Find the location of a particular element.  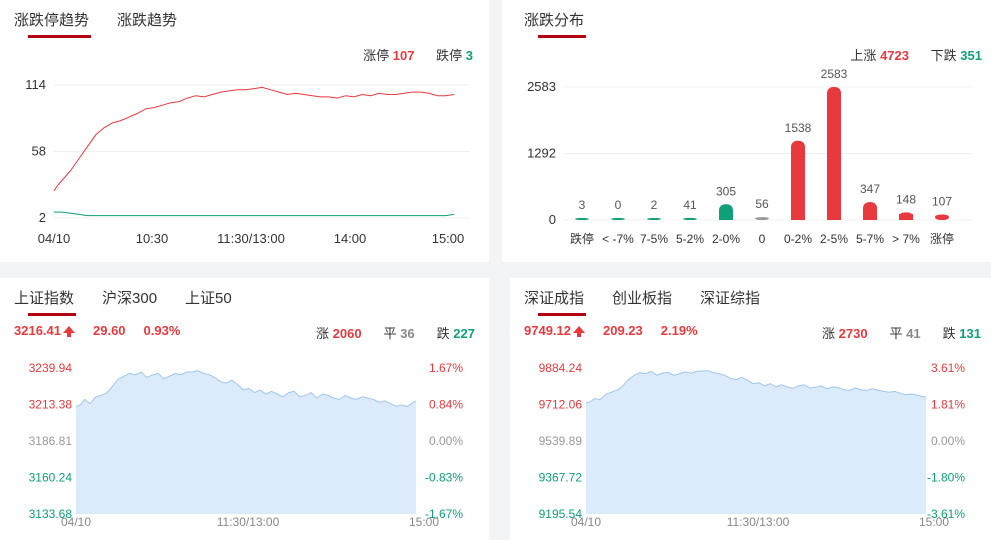

pct-tick-label: -1.80% is located at coordinates (946, 478).